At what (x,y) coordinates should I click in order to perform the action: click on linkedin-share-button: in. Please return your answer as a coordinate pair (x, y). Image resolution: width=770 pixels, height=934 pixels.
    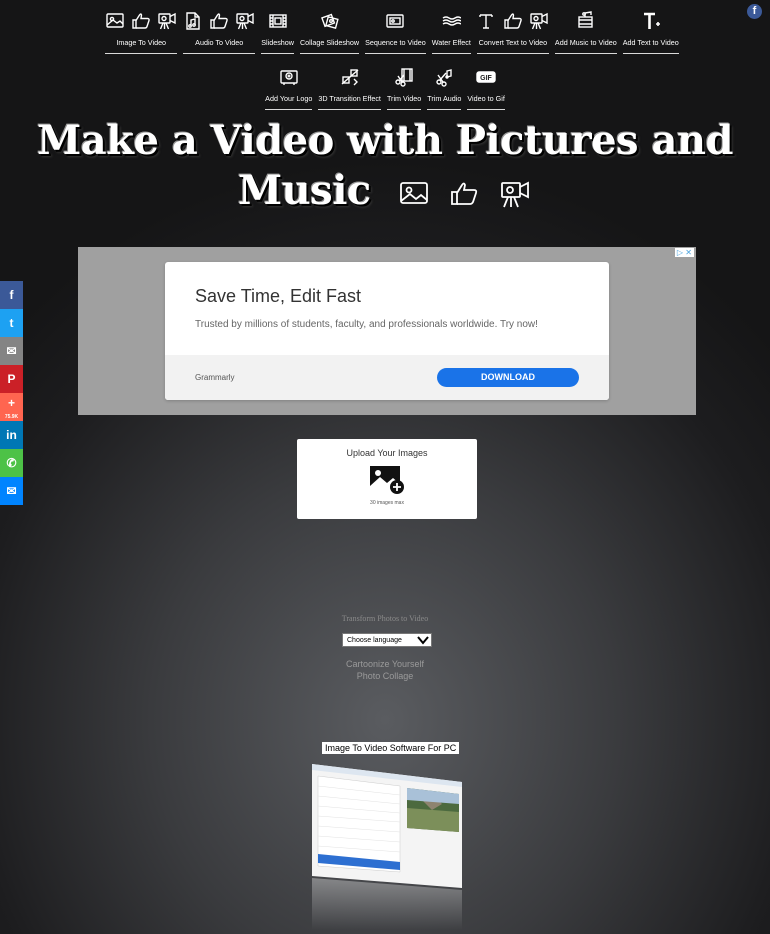
    Looking at the image, I should click on (11, 435).